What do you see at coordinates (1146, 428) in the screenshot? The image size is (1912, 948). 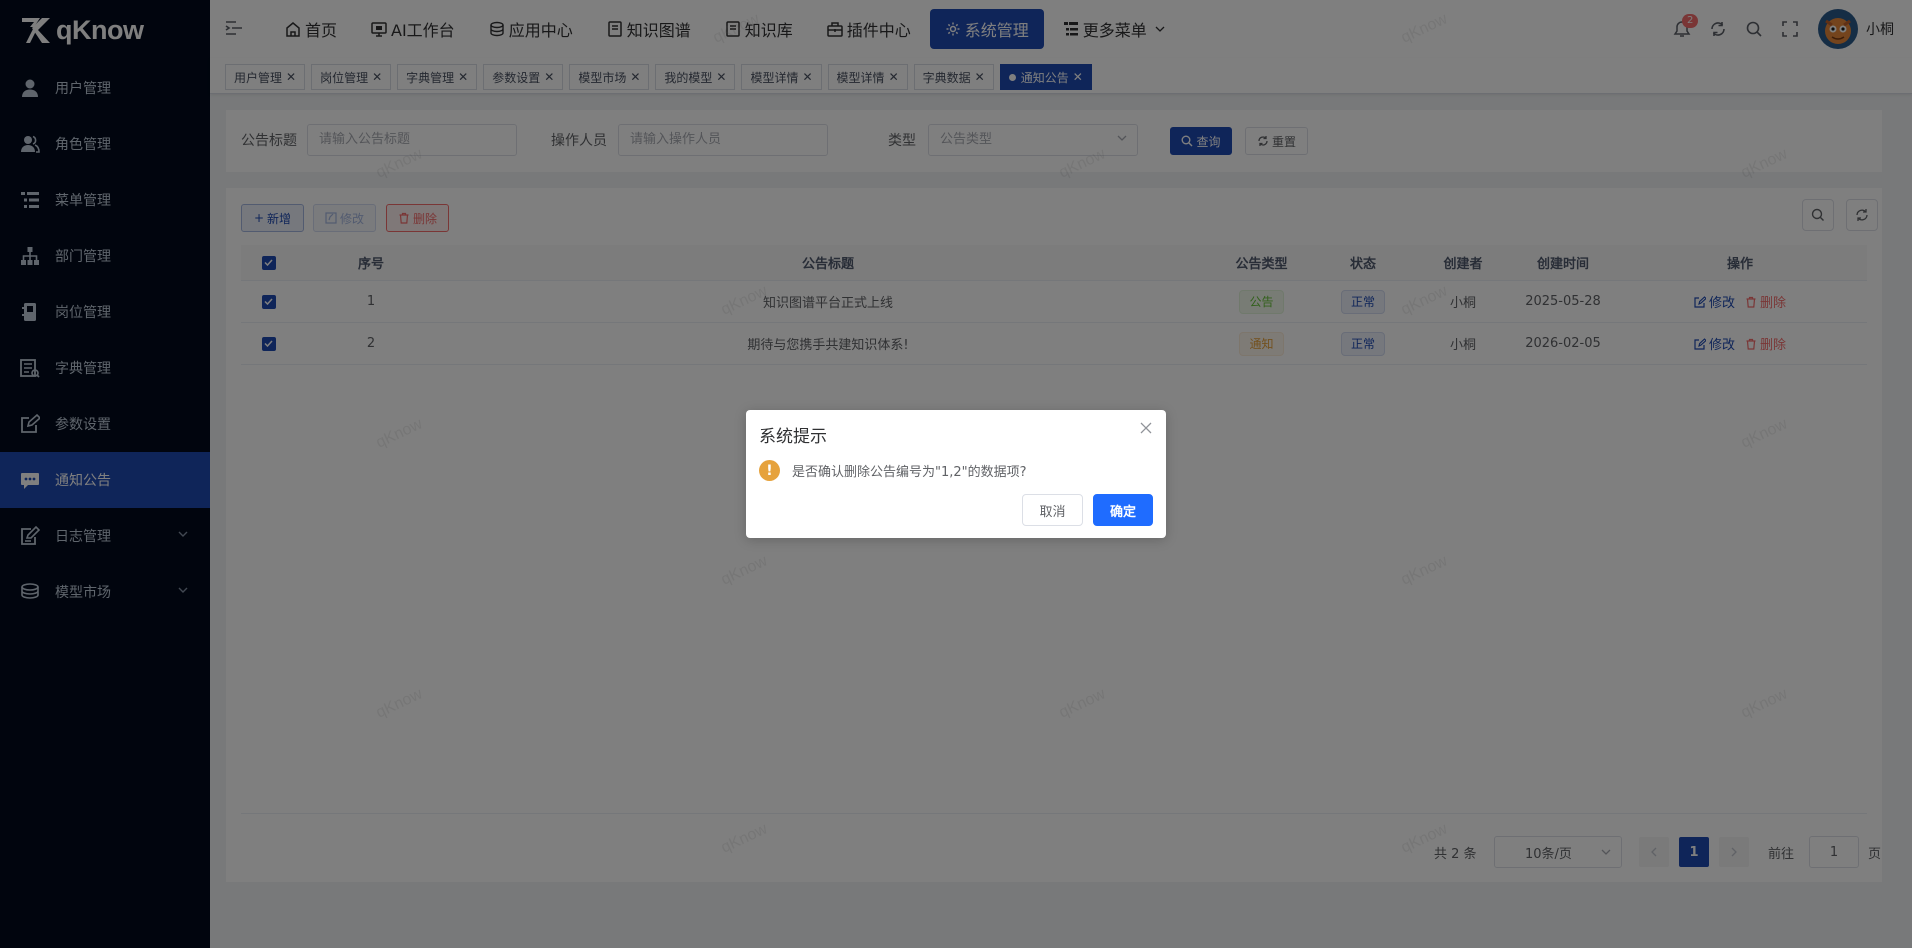 I see `close-icon` at bounding box center [1146, 428].